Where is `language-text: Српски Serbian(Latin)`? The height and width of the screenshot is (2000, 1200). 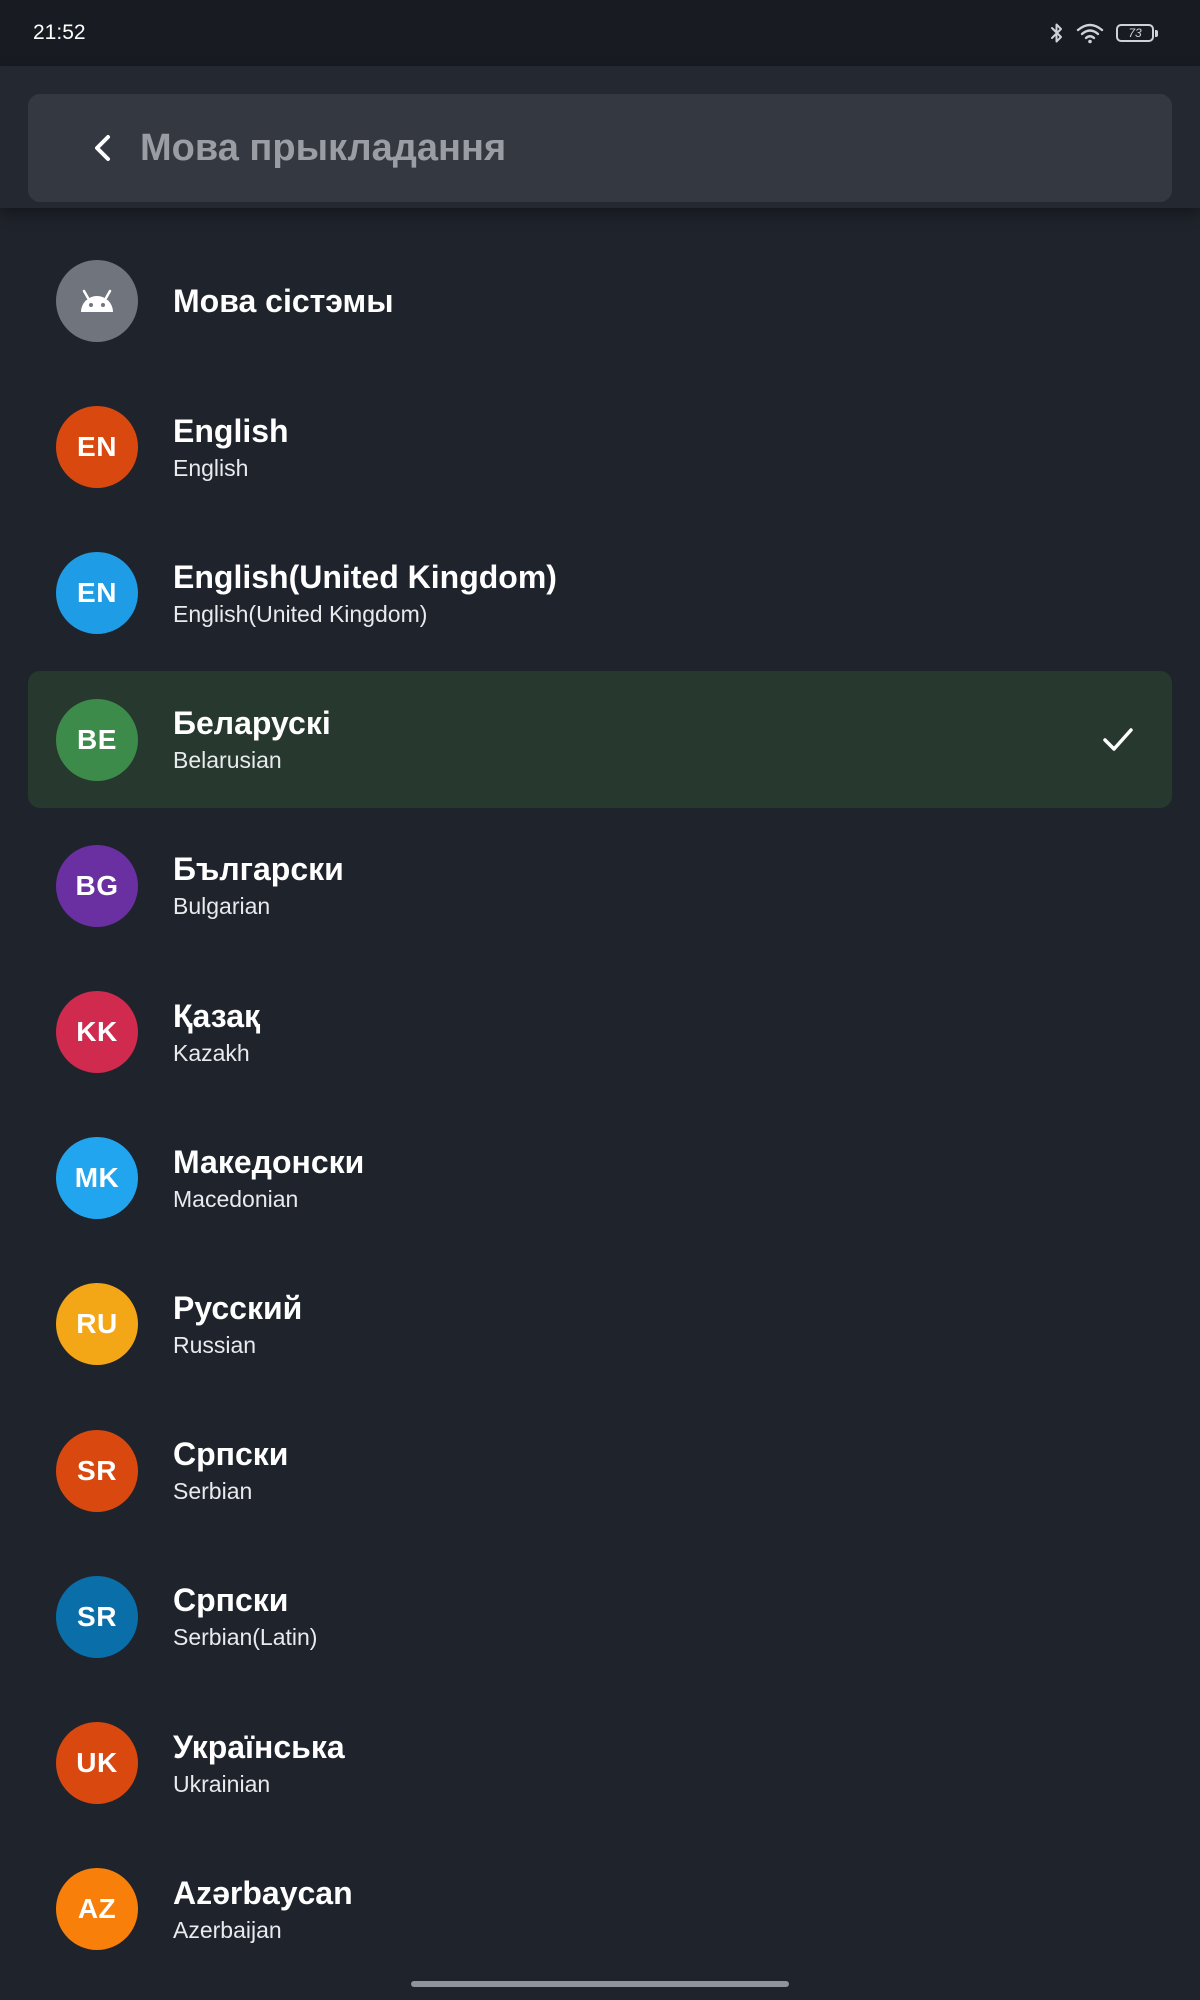
language-text: Српски Serbian(Latin) is located at coordinates (245, 1616).